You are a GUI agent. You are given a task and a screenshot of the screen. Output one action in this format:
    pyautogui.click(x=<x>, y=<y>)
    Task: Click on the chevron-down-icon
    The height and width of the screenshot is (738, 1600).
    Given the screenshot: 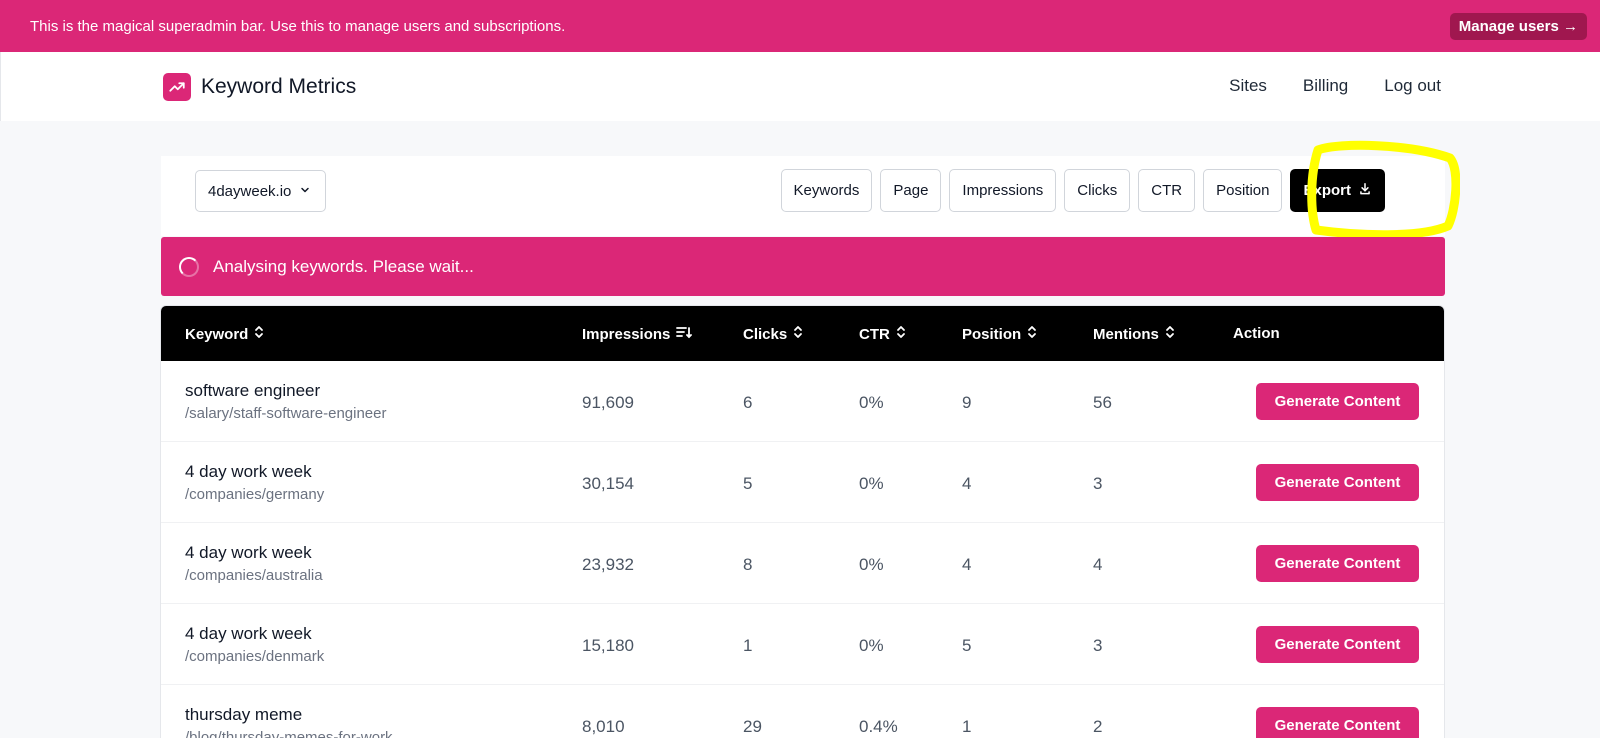 What is the action you would take?
    pyautogui.click(x=305, y=191)
    